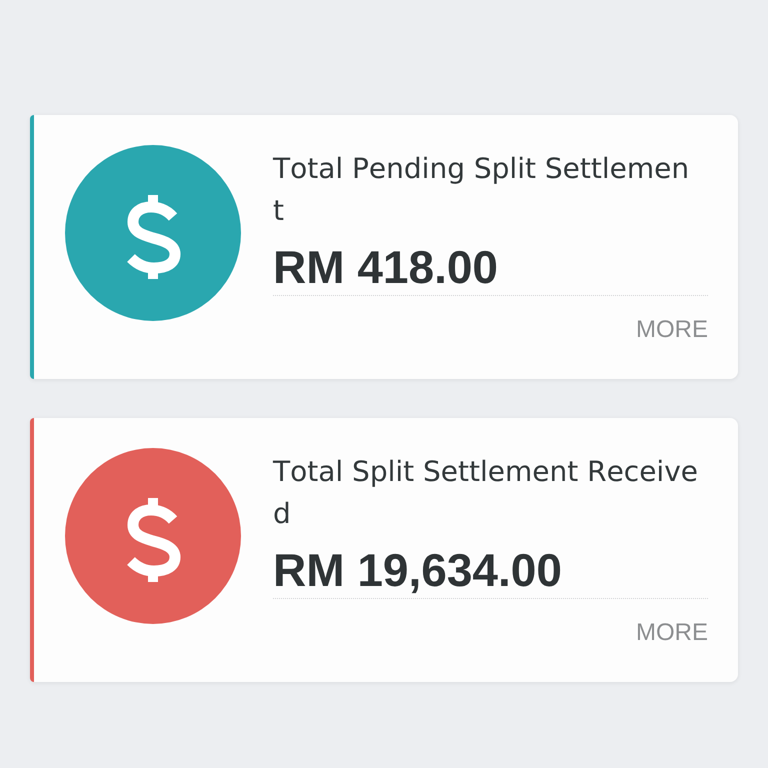  I want to click on card-title: Total Split Settlement Received, so click(486, 493).